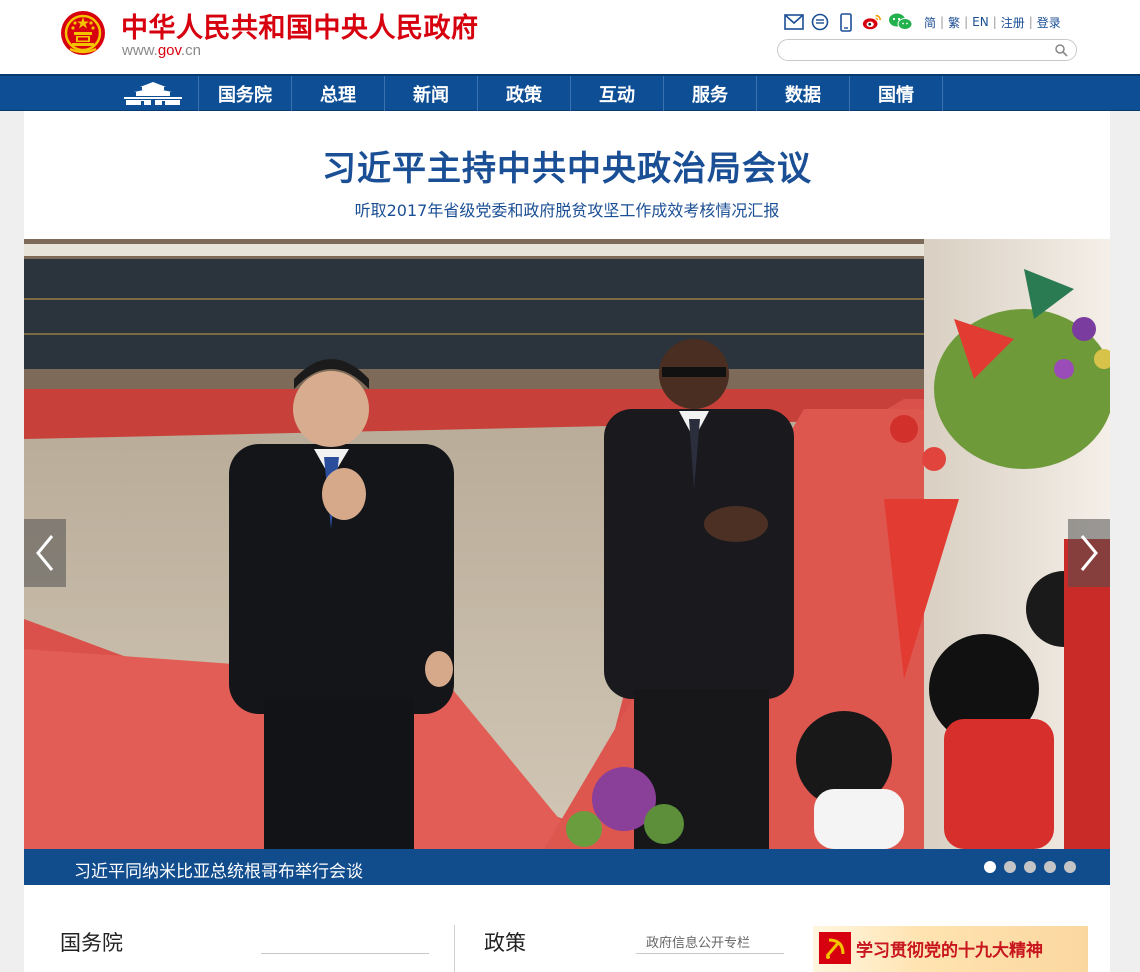 This screenshot has width=1140, height=972. I want to click on search-input, so click(918, 50).